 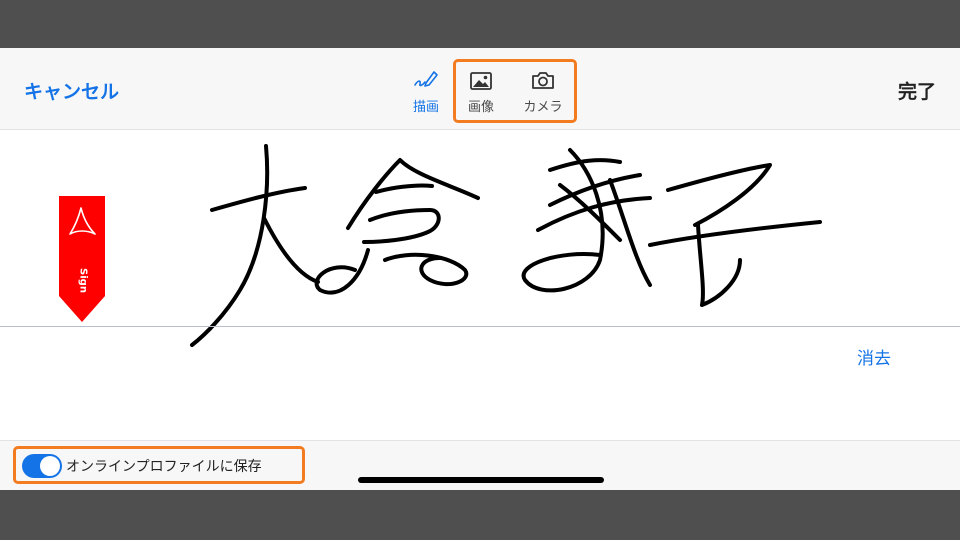 What do you see at coordinates (425, 107) in the screenshot?
I see `draw-tool-label: 描画` at bounding box center [425, 107].